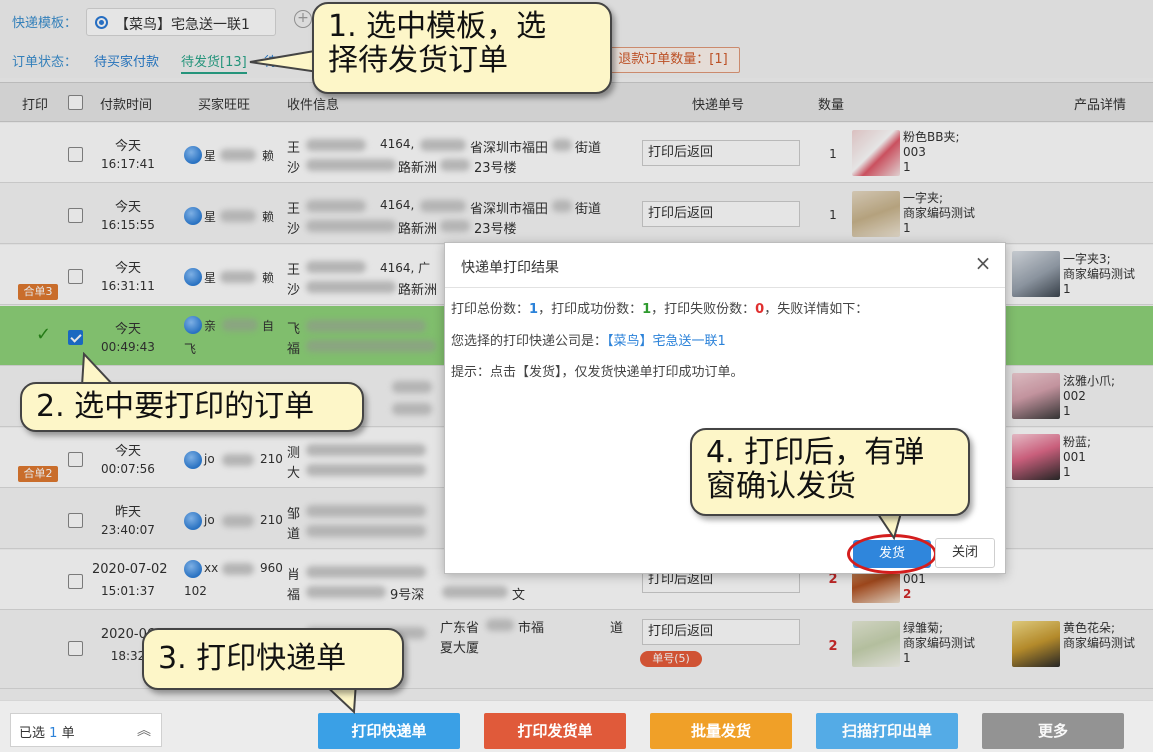 The width and height of the screenshot is (1153, 752). I want to click on callout-step-3: 3. 打印快递单, so click(273, 659).